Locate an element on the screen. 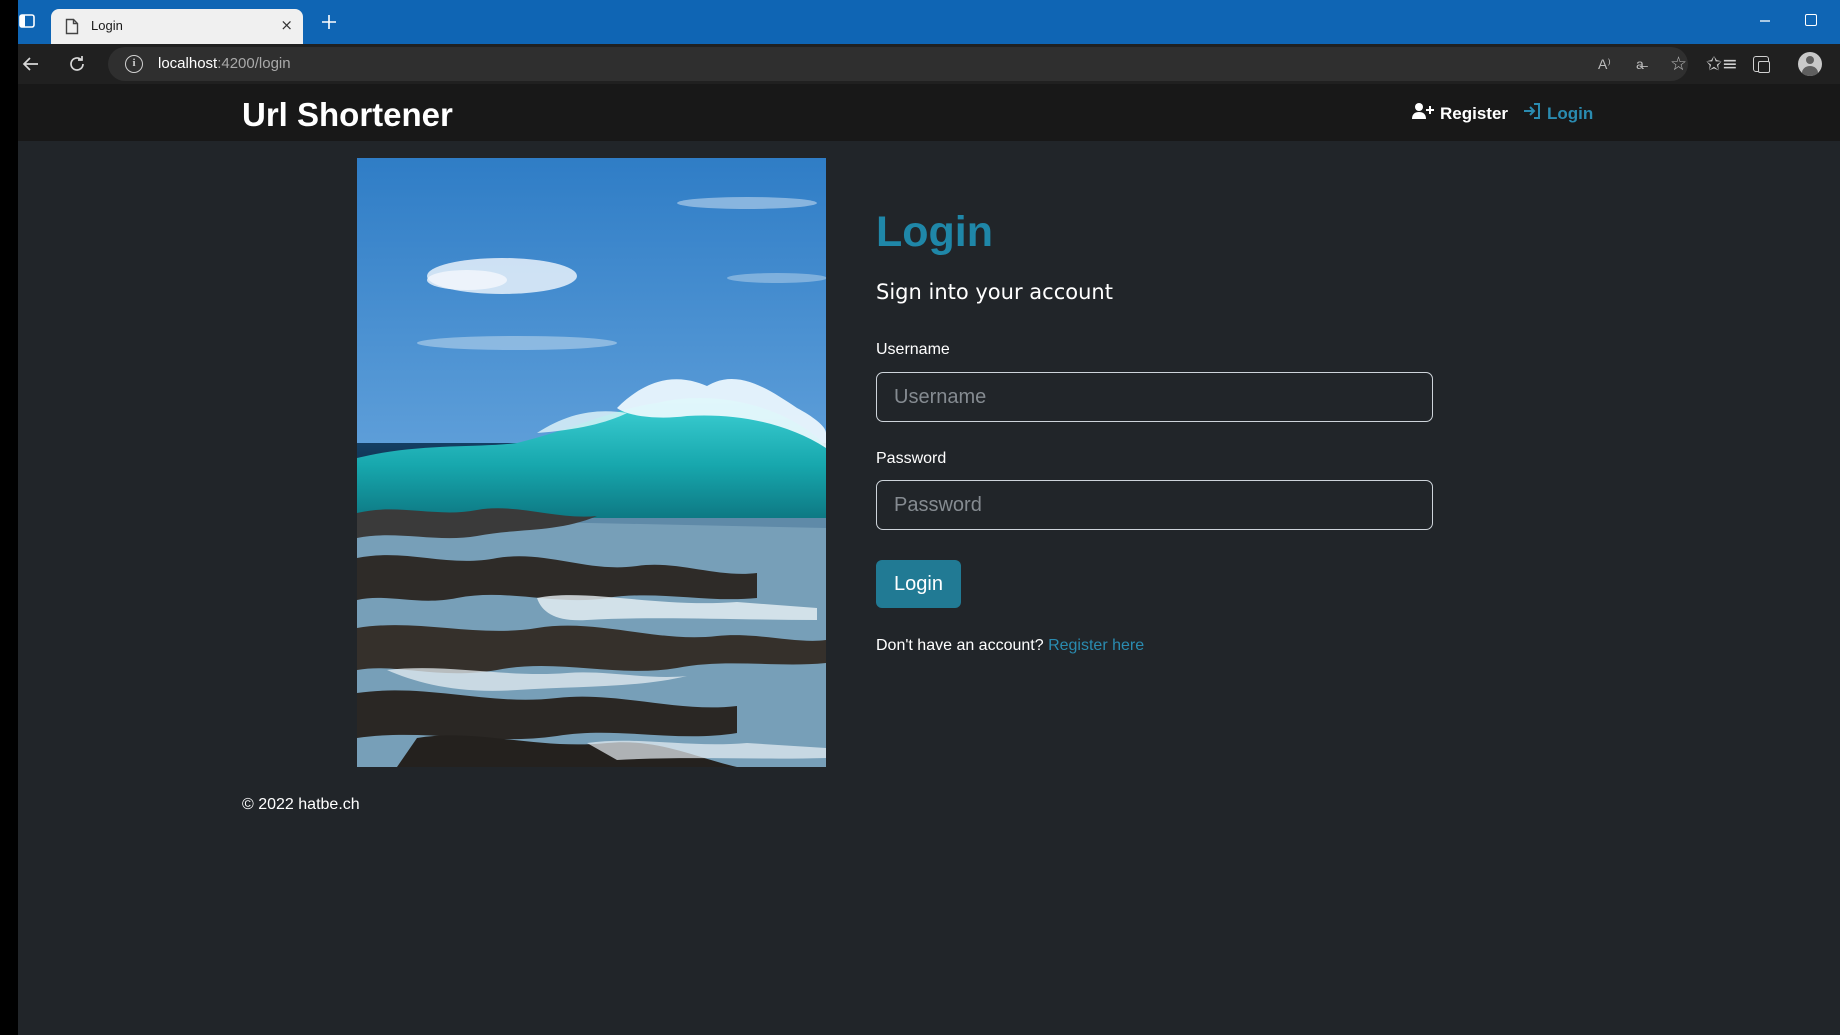 This screenshot has width=1840, height=1035. url-text: localhost:4200/login is located at coordinates (224, 63).